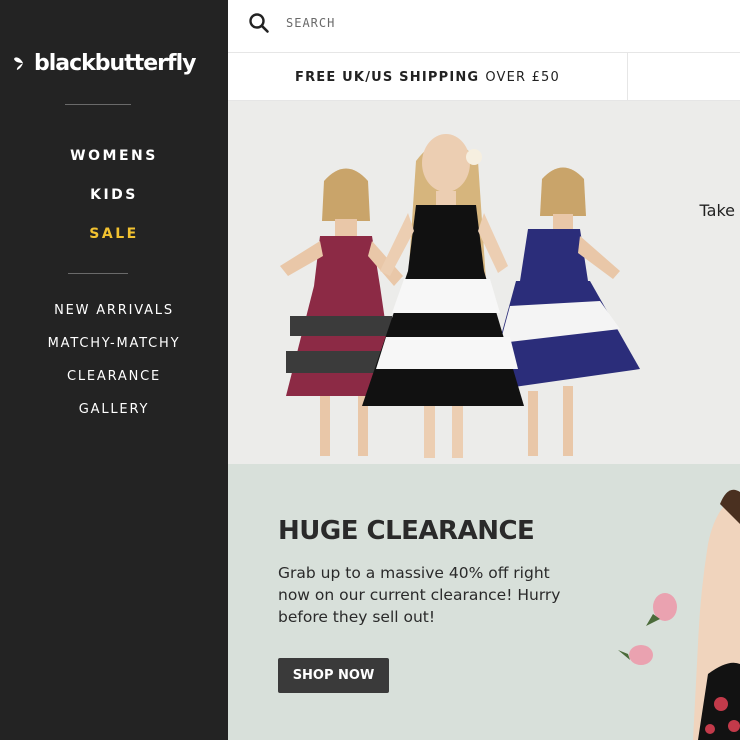  Describe the element at coordinates (114, 376) in the screenshot. I see `sidebar-item-clearance: CLEARANCE` at that location.